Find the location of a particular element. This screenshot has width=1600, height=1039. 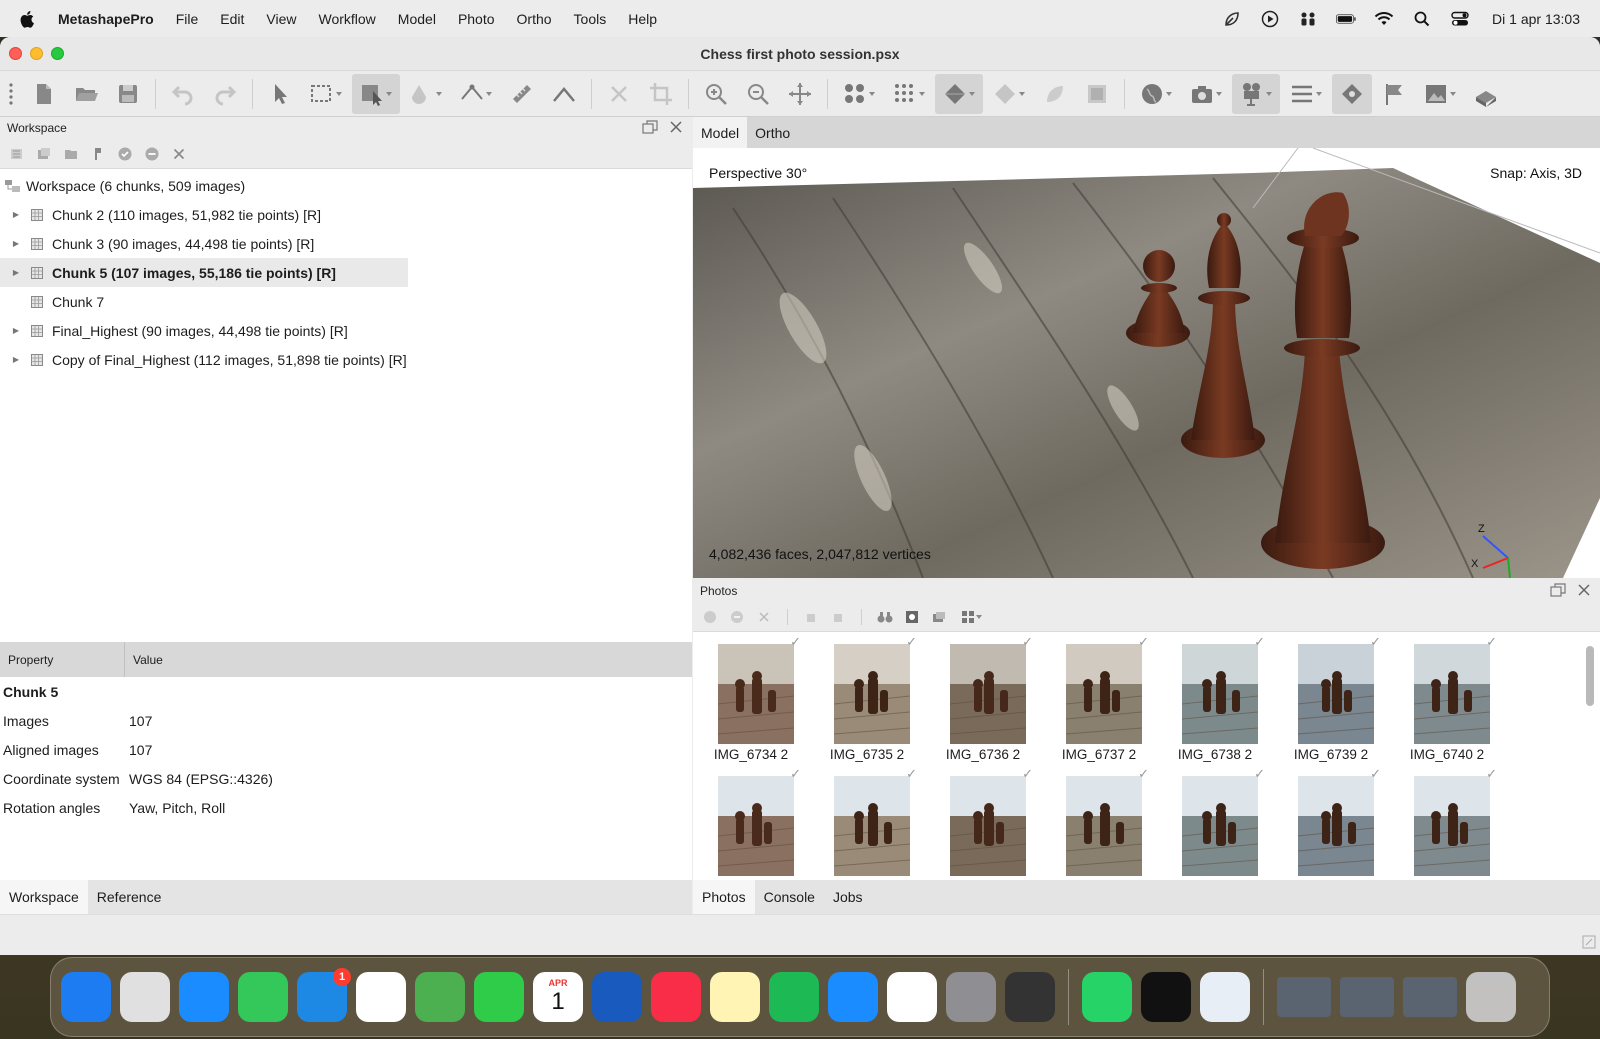

property-row: Images 107 is located at coordinates (346, 720).